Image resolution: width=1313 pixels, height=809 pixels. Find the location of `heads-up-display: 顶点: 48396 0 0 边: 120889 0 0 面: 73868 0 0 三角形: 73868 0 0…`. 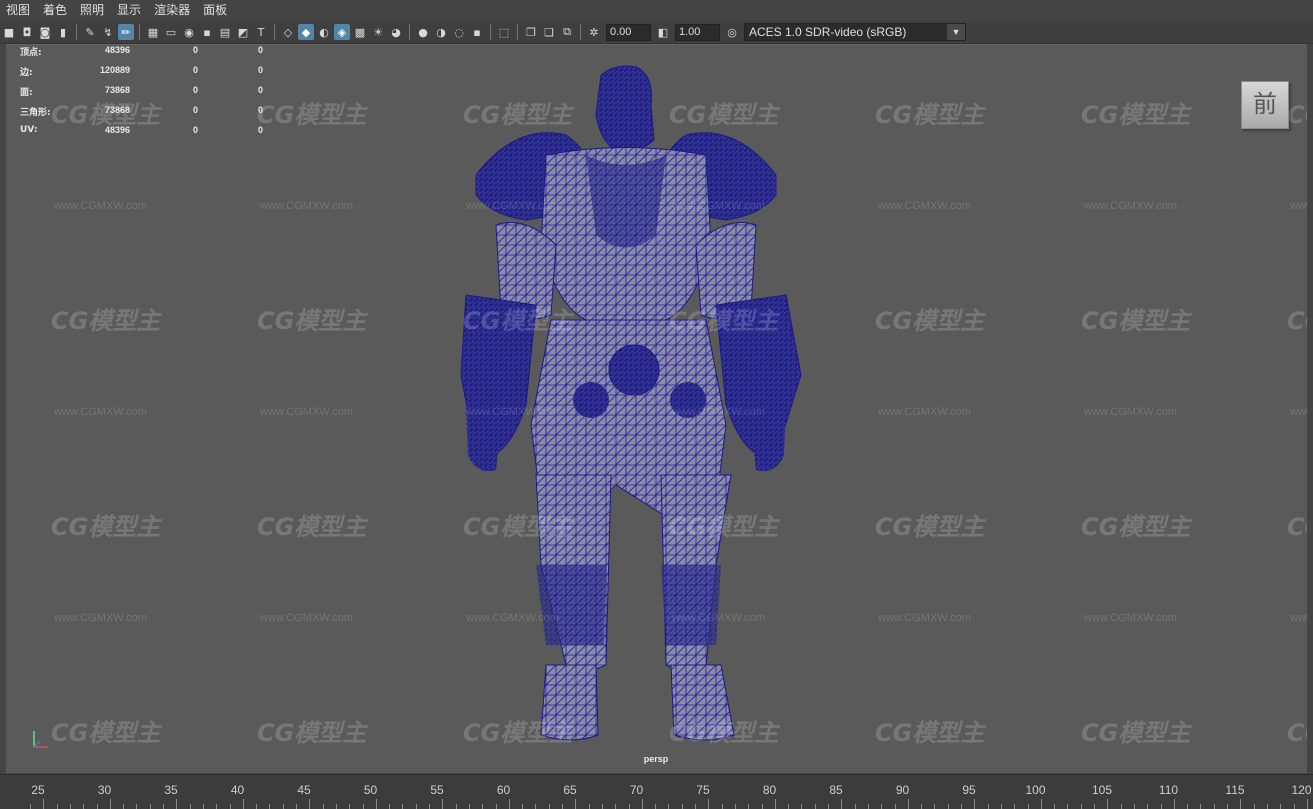

heads-up-display: 顶点: 48396 0 0 边: 120889 0 0 面: 73868 0 0 三角形: 73868 0 0… is located at coordinates (150, 95).